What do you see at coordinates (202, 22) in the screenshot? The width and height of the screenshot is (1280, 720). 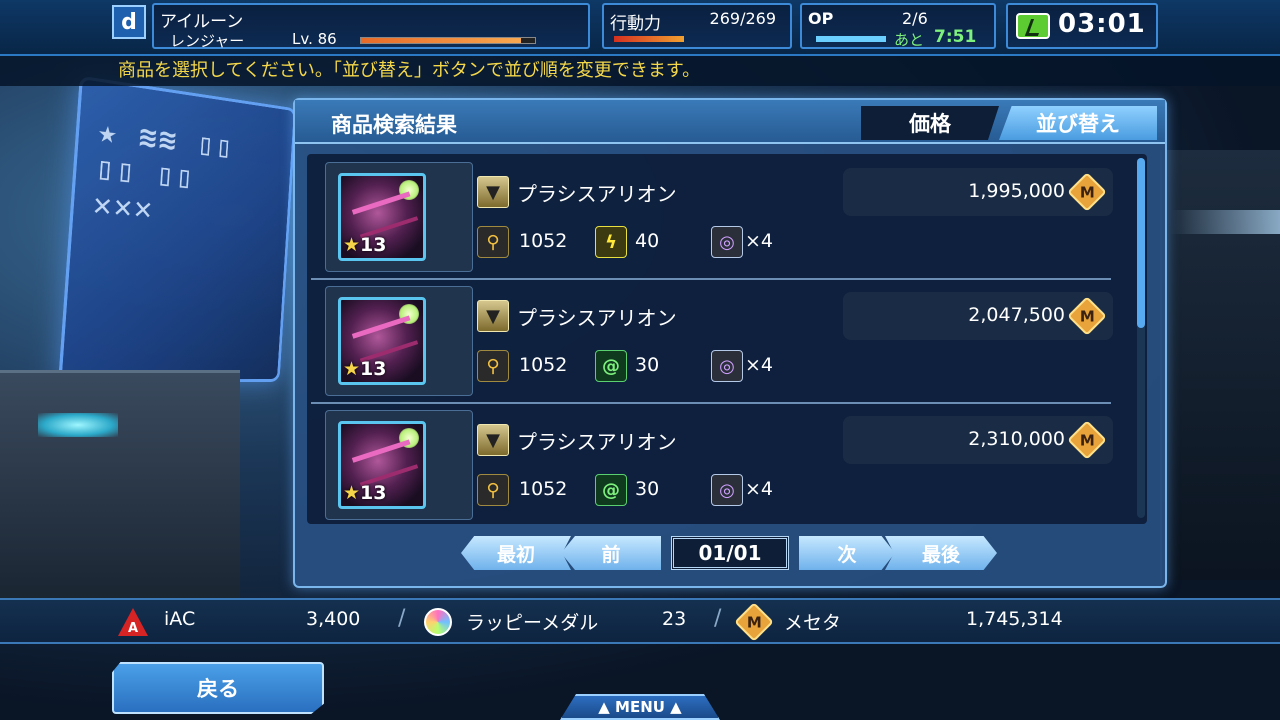 I see `character-name: アイルーン` at bounding box center [202, 22].